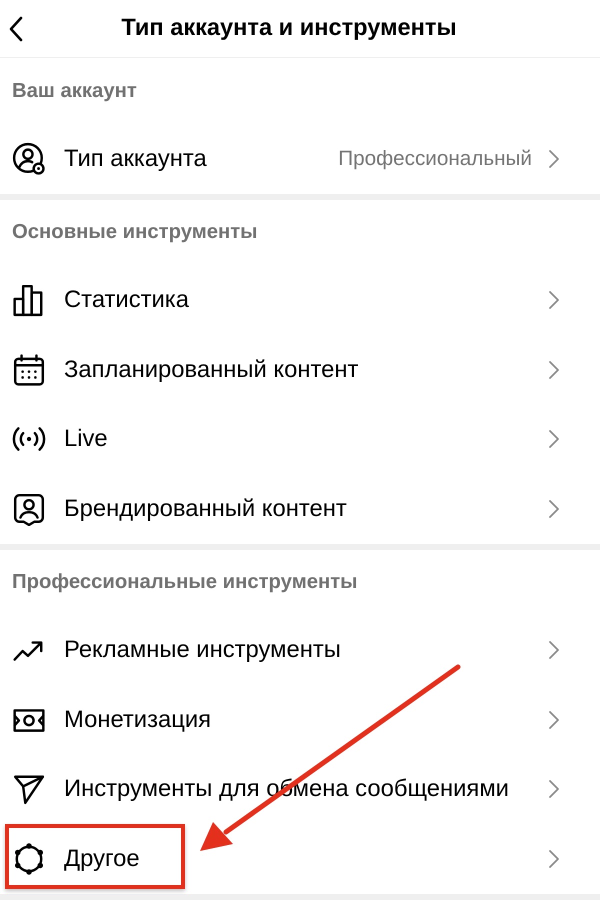 This screenshot has width=600, height=917. I want to click on section-title: Ваш аккаунт, so click(74, 91).